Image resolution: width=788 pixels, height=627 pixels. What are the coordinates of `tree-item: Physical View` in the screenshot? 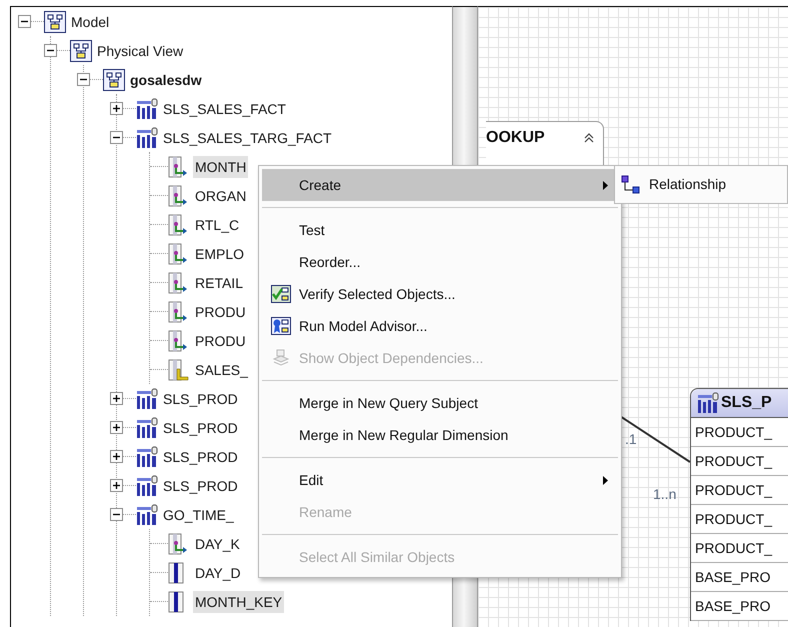 It's located at (140, 51).